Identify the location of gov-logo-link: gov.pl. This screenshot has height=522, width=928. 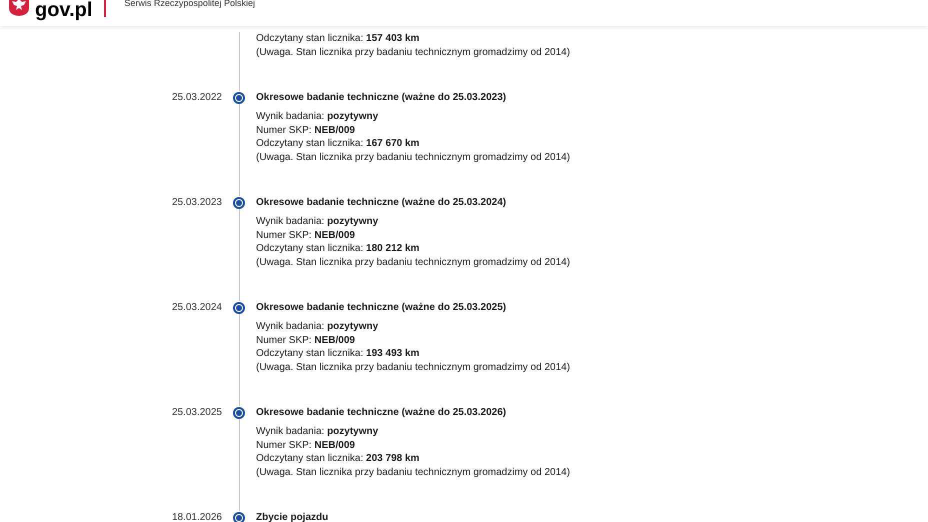
(63, 10).